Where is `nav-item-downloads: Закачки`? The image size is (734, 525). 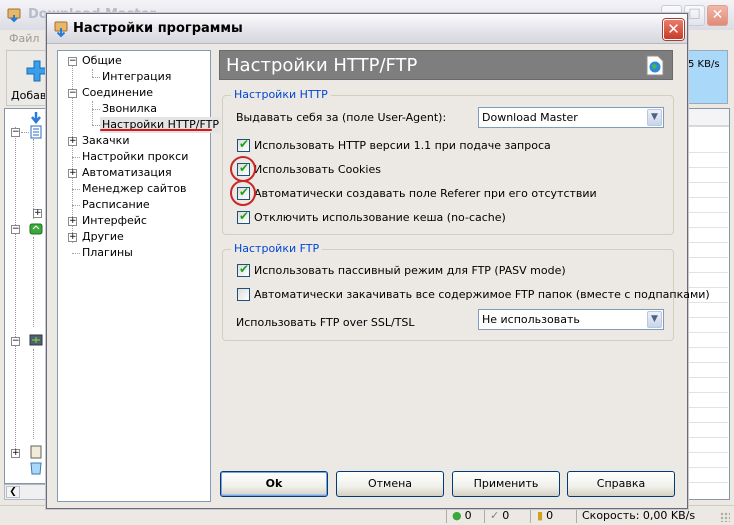
nav-item-downloads: Закачки is located at coordinates (105, 141).